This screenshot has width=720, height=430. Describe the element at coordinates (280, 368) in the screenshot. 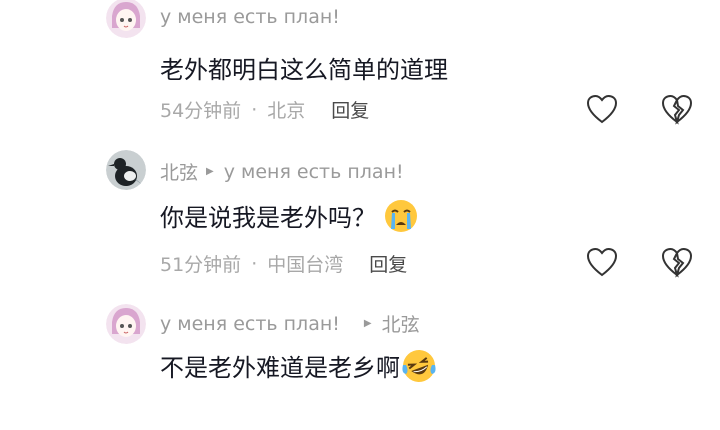

I see `comment-text-content: 不是老外难道是老乡啊` at that location.